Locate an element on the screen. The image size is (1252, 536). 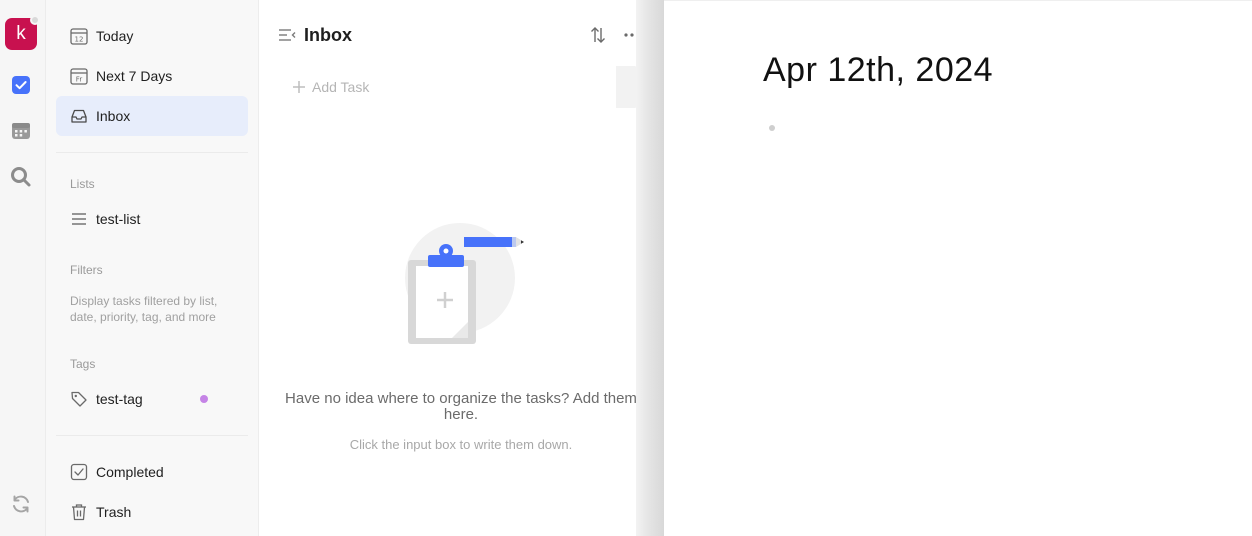
add-task-input: Add Task is located at coordinates (447, 87).